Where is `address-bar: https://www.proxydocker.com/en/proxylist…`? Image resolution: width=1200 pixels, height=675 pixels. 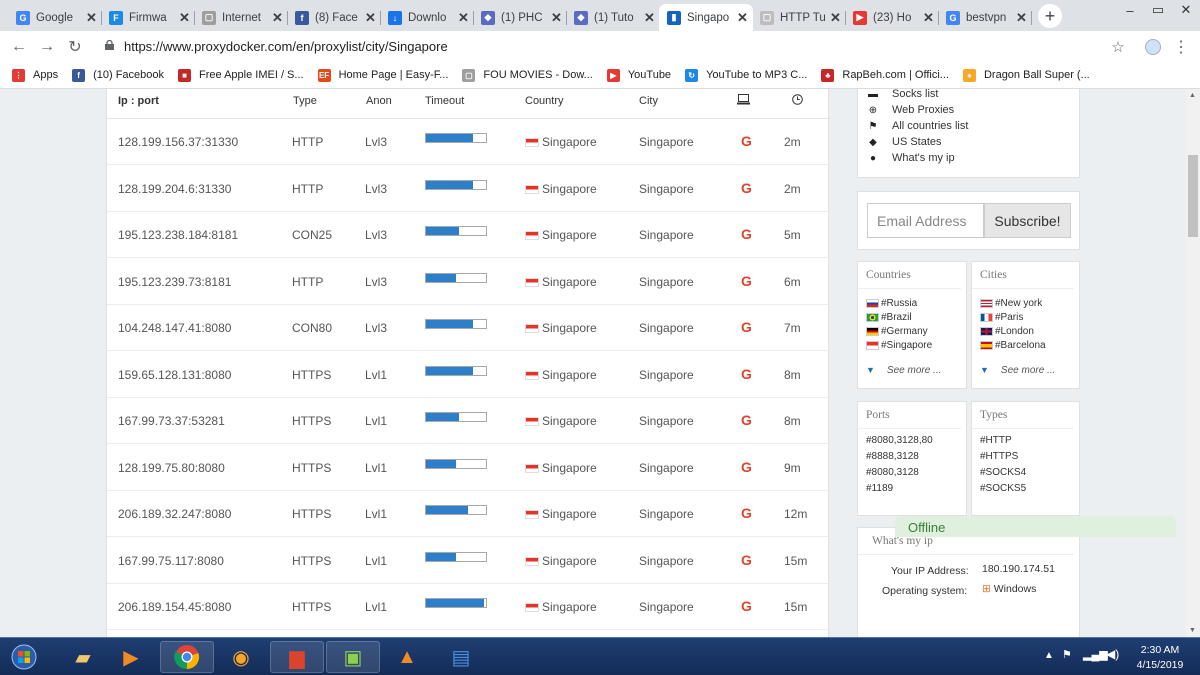 address-bar: https://www.proxydocker.com/en/proxylist… is located at coordinates (620, 46).